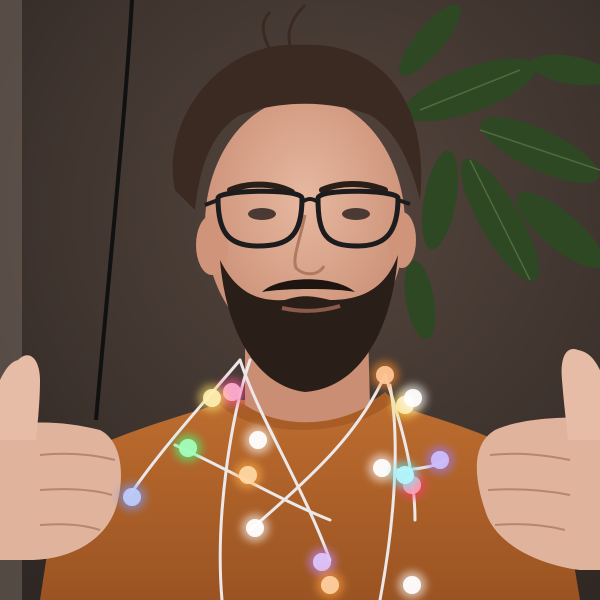  What do you see at coordinates (262, 214) in the screenshot?
I see `left-eye` at bounding box center [262, 214].